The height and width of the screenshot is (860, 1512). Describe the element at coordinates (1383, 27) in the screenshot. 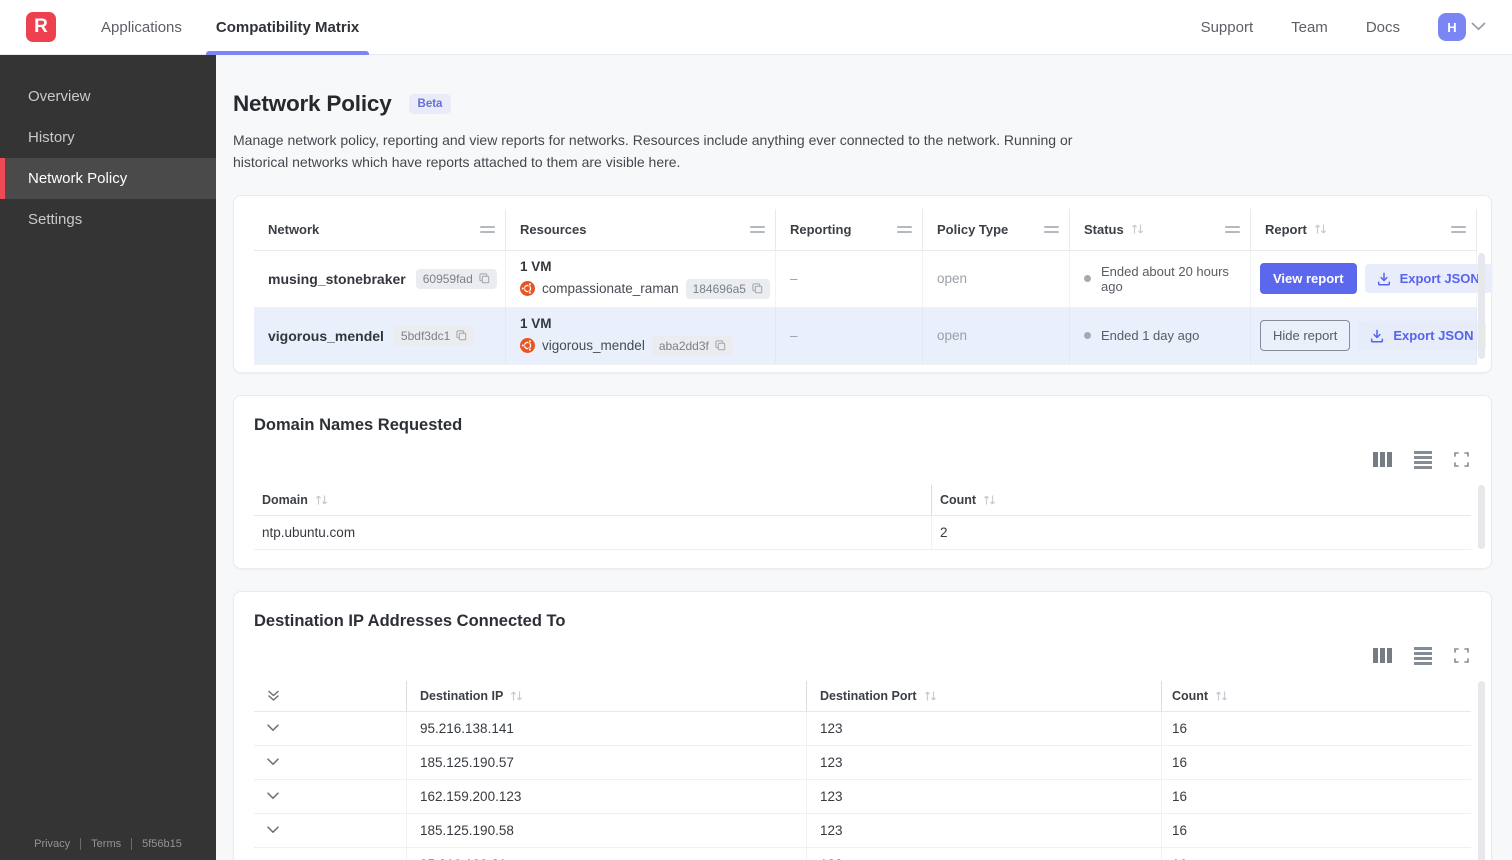

I see `link-docs: Docs` at that location.